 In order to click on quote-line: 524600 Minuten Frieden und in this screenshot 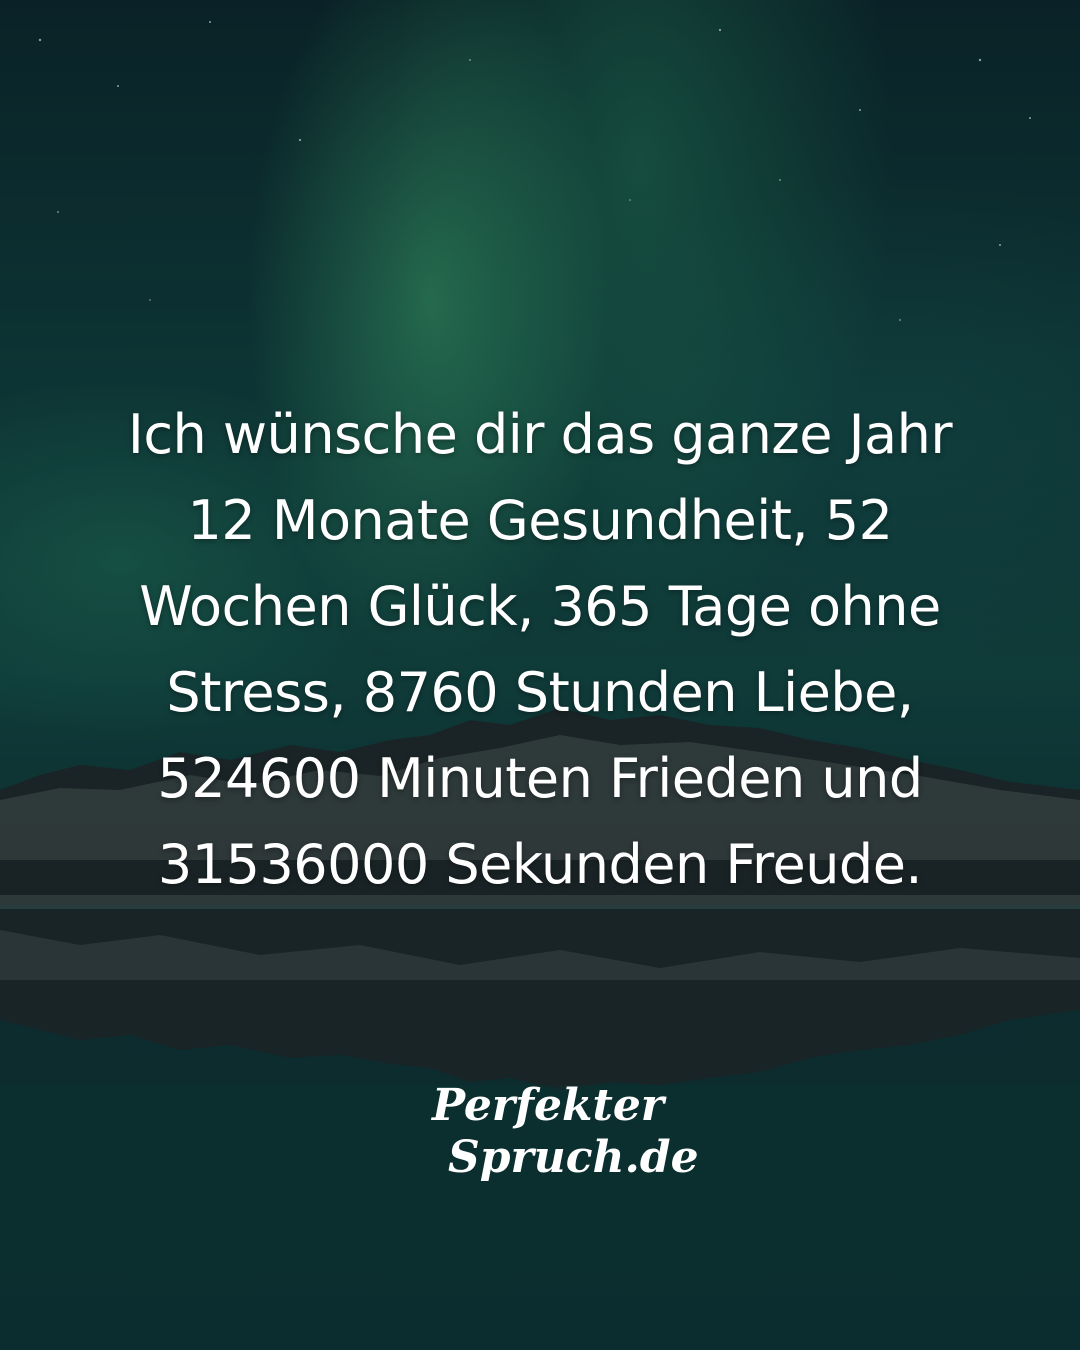, I will do `click(540, 778)`.